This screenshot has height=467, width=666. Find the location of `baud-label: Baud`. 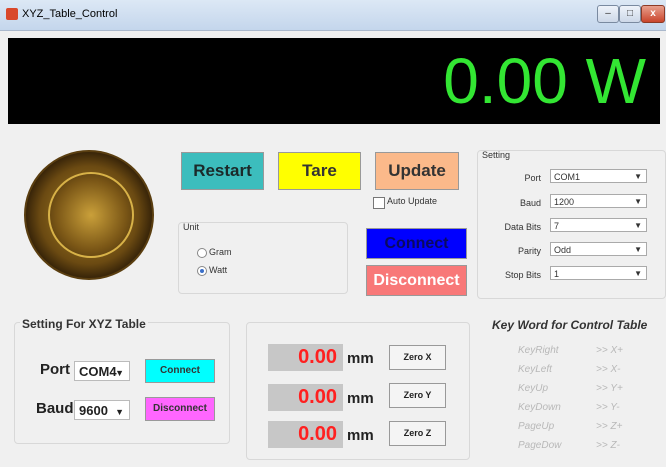

baud-label: Baud is located at coordinates (530, 203).